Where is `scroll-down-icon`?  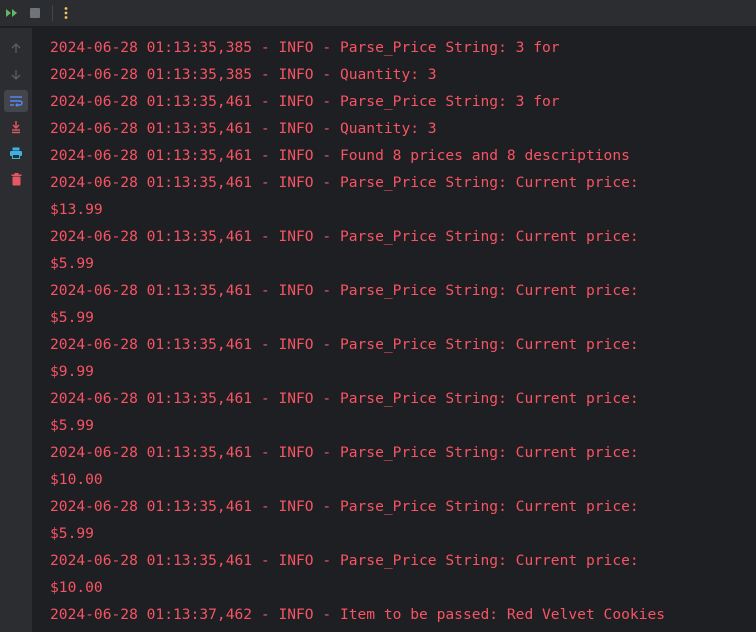 scroll-down-icon is located at coordinates (16, 75).